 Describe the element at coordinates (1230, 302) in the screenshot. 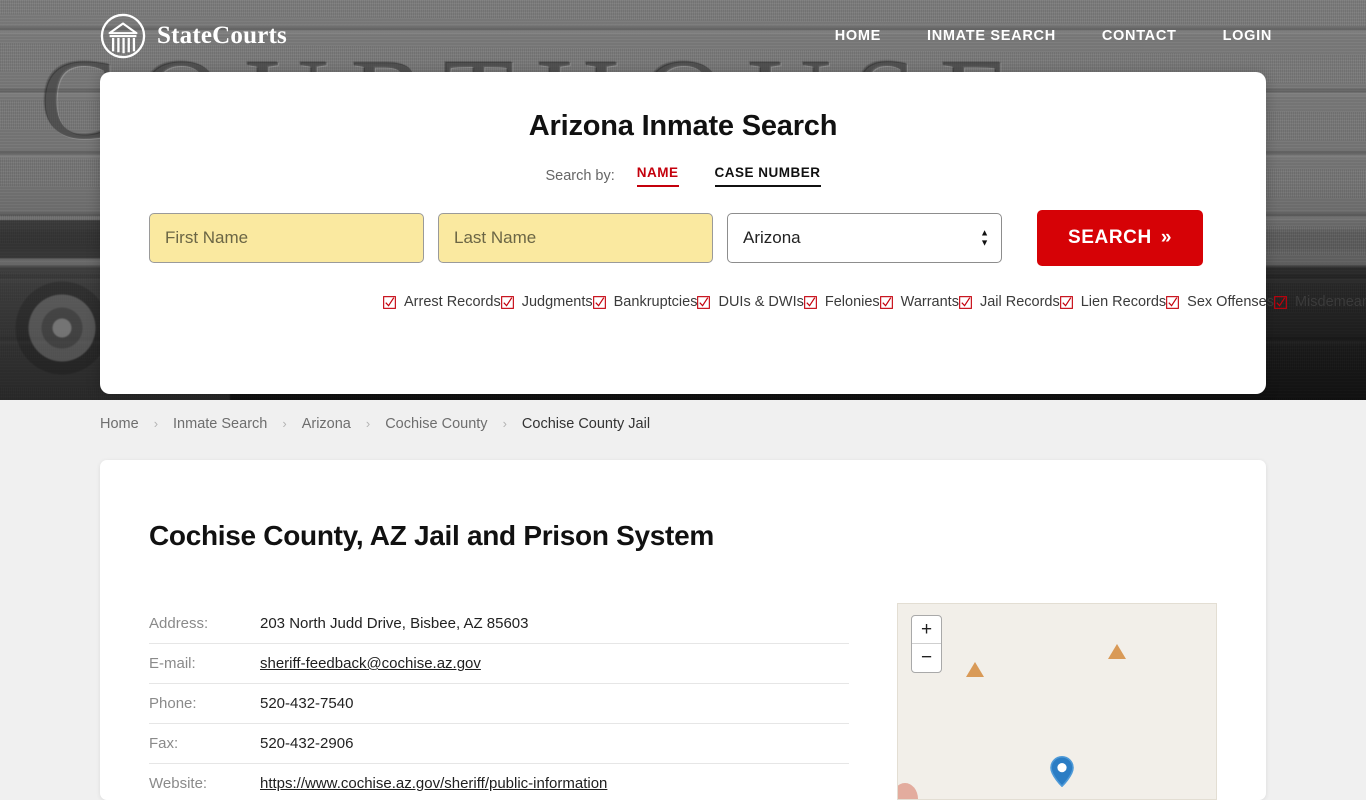

I see `category-label: Sex Offenses` at that location.